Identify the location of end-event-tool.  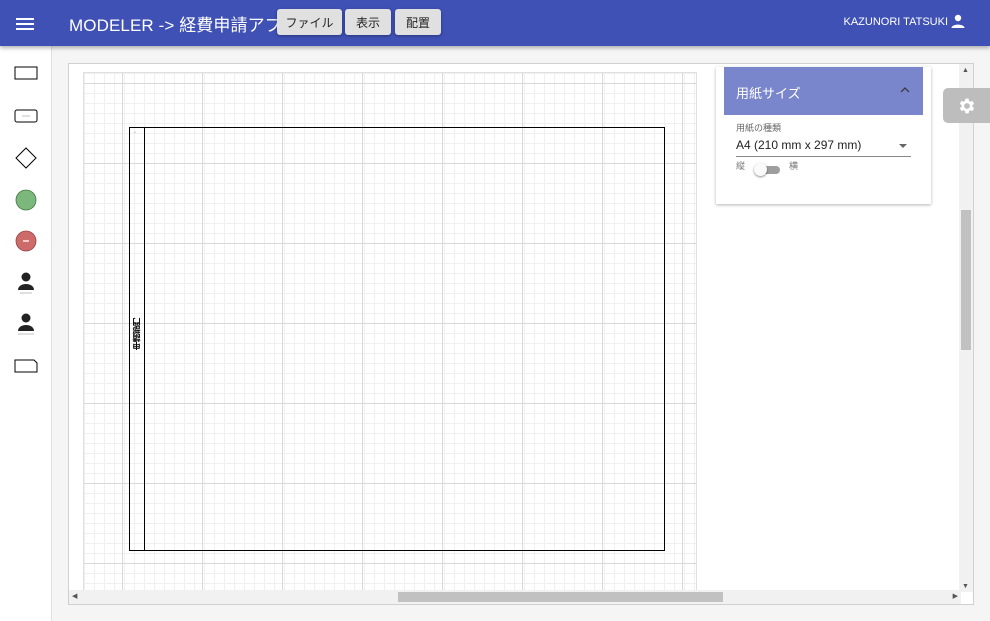
(26, 241).